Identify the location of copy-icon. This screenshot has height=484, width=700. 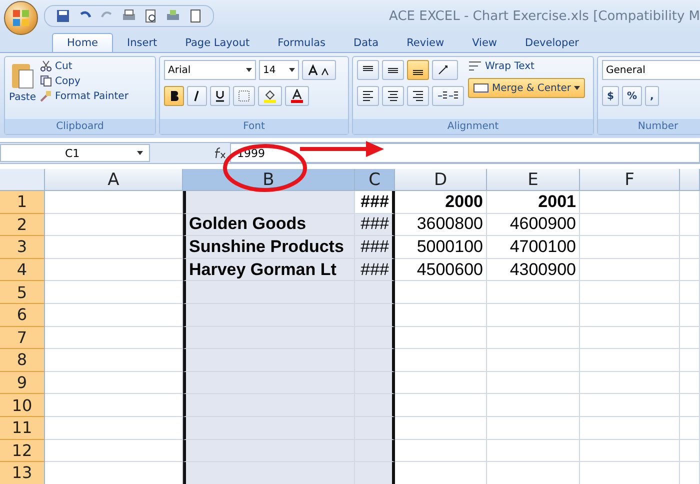
(46, 81).